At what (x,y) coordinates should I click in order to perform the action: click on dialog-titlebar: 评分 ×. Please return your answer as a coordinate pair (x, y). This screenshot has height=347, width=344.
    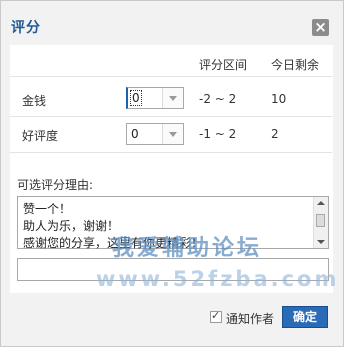
    Looking at the image, I should click on (172, 23).